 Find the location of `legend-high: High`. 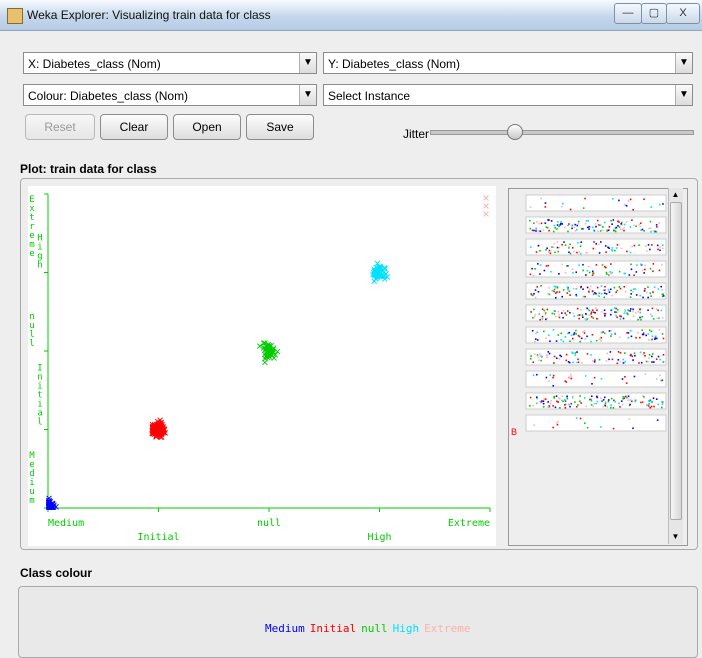

legend-high: High is located at coordinates (406, 628).